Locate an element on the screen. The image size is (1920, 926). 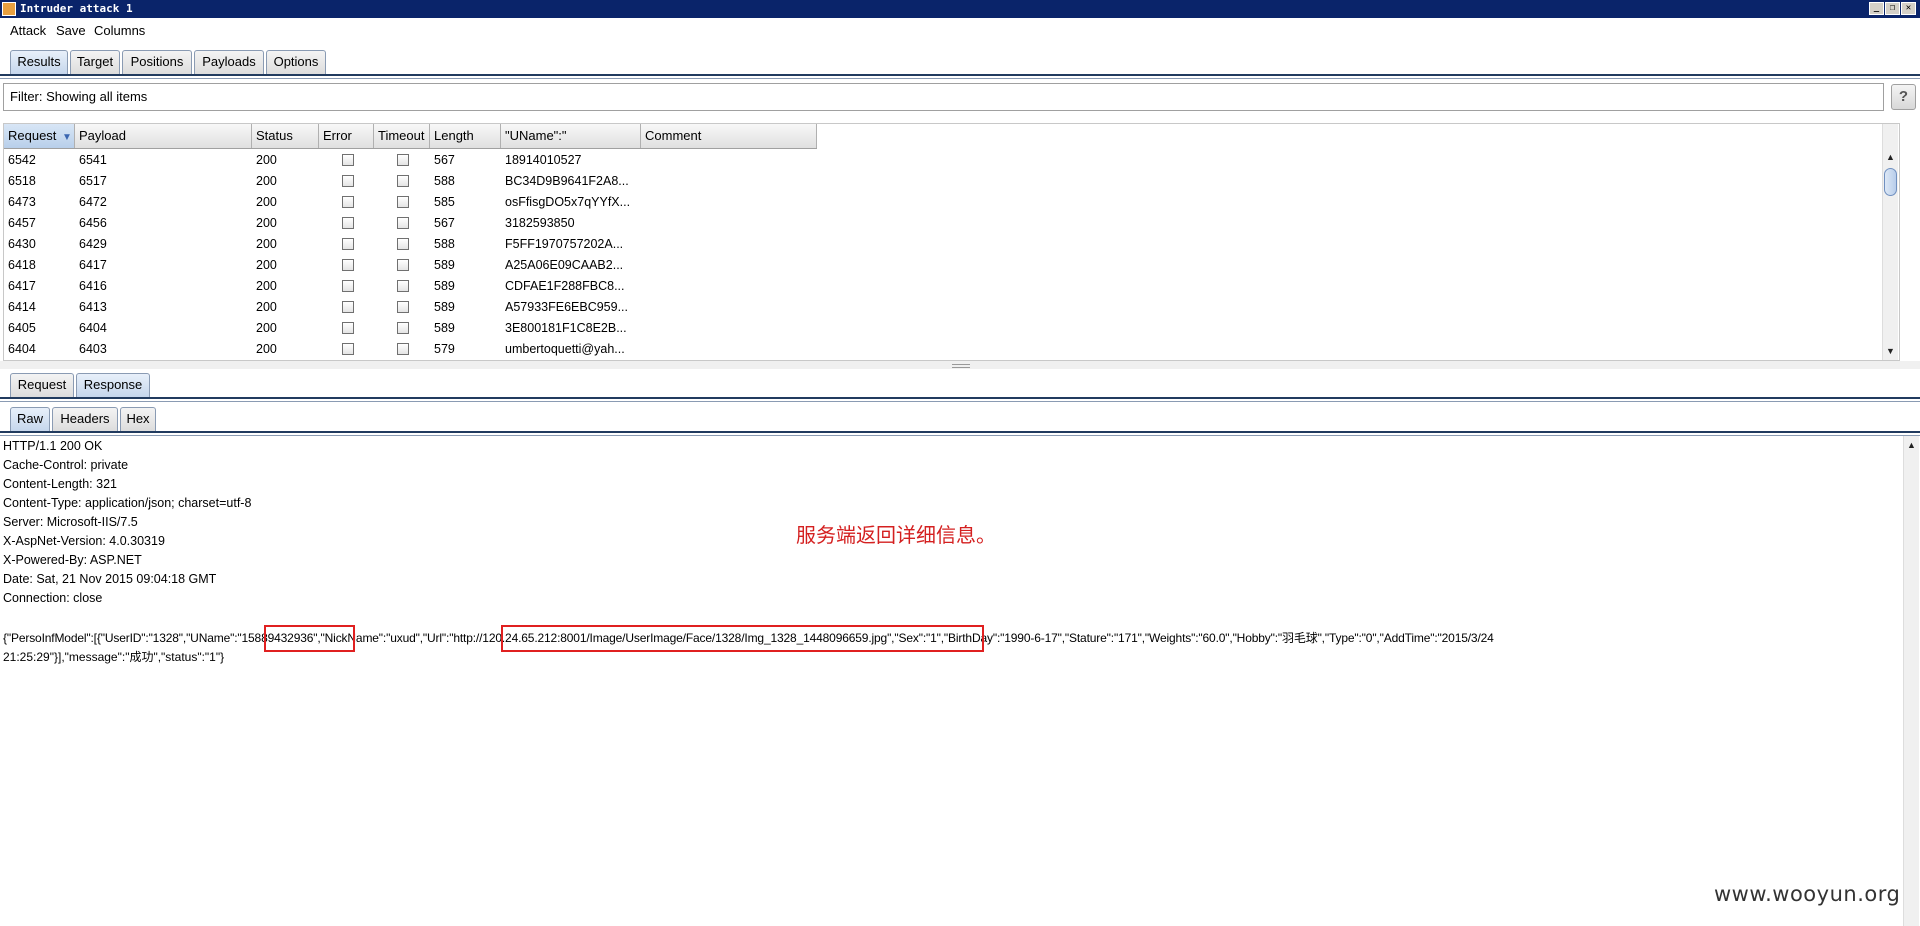
main-tab-underline is located at coordinates (960, 75).